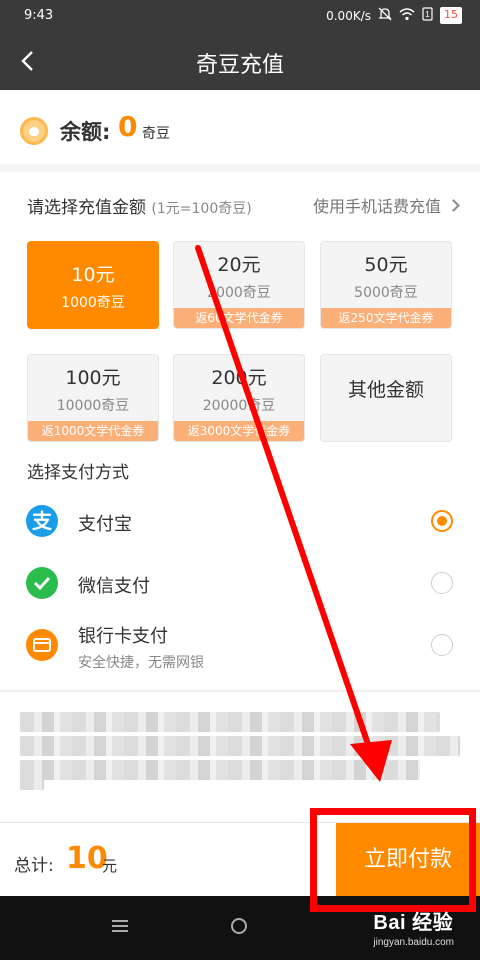 Image resolution: width=480 pixels, height=960 pixels. What do you see at coordinates (442, 583) in the screenshot?
I see `wechat-radio` at bounding box center [442, 583].